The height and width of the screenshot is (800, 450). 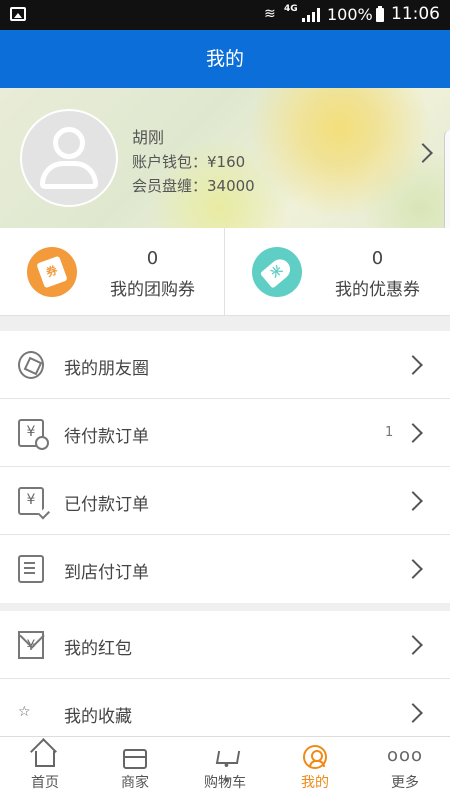 I want to click on group-coupon-icon: 券, so click(x=52, y=272).